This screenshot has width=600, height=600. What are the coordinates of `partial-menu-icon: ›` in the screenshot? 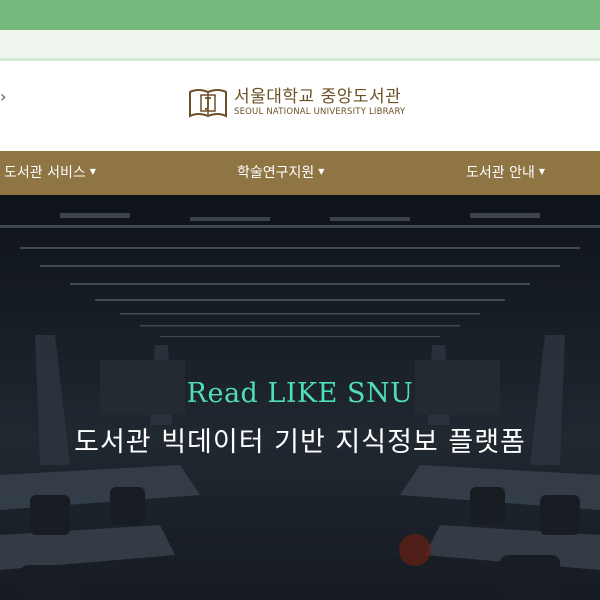 It's located at (3, 97).